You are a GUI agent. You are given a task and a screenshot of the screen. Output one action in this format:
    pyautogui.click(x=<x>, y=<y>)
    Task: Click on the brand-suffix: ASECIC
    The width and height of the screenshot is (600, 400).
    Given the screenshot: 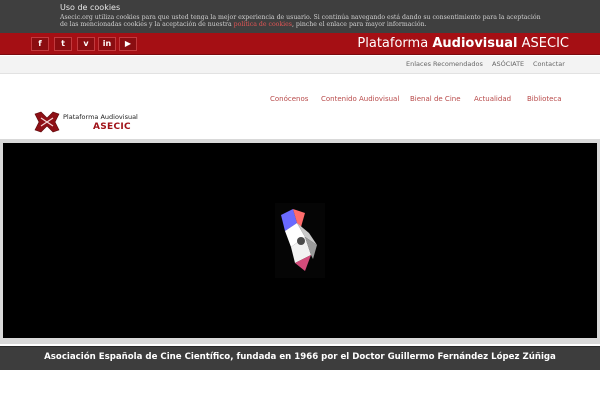 What is the action you would take?
    pyautogui.click(x=545, y=43)
    